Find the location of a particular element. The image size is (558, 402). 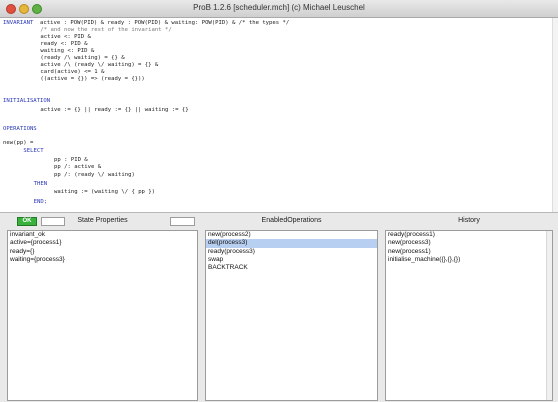

history-item: initialise_machine({},{},{}) is located at coordinates (469, 260).